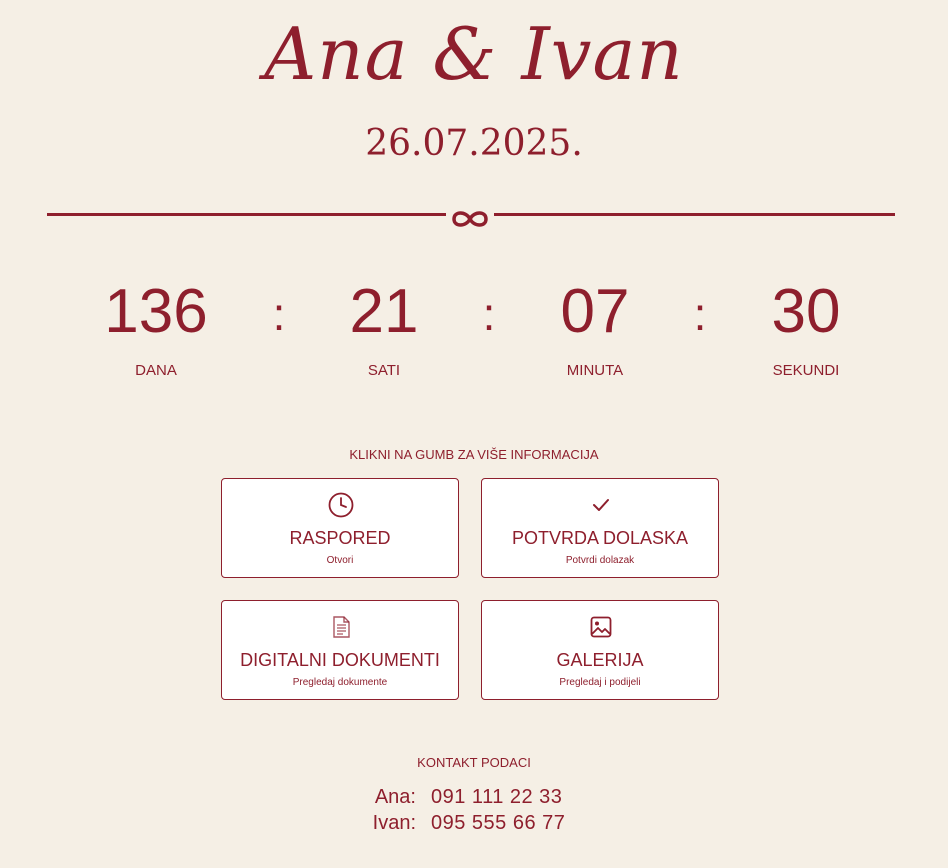 Image resolution: width=948 pixels, height=868 pixels. Describe the element at coordinates (340, 538) in the screenshot. I see `schedule-button-title: RASPORED` at that location.